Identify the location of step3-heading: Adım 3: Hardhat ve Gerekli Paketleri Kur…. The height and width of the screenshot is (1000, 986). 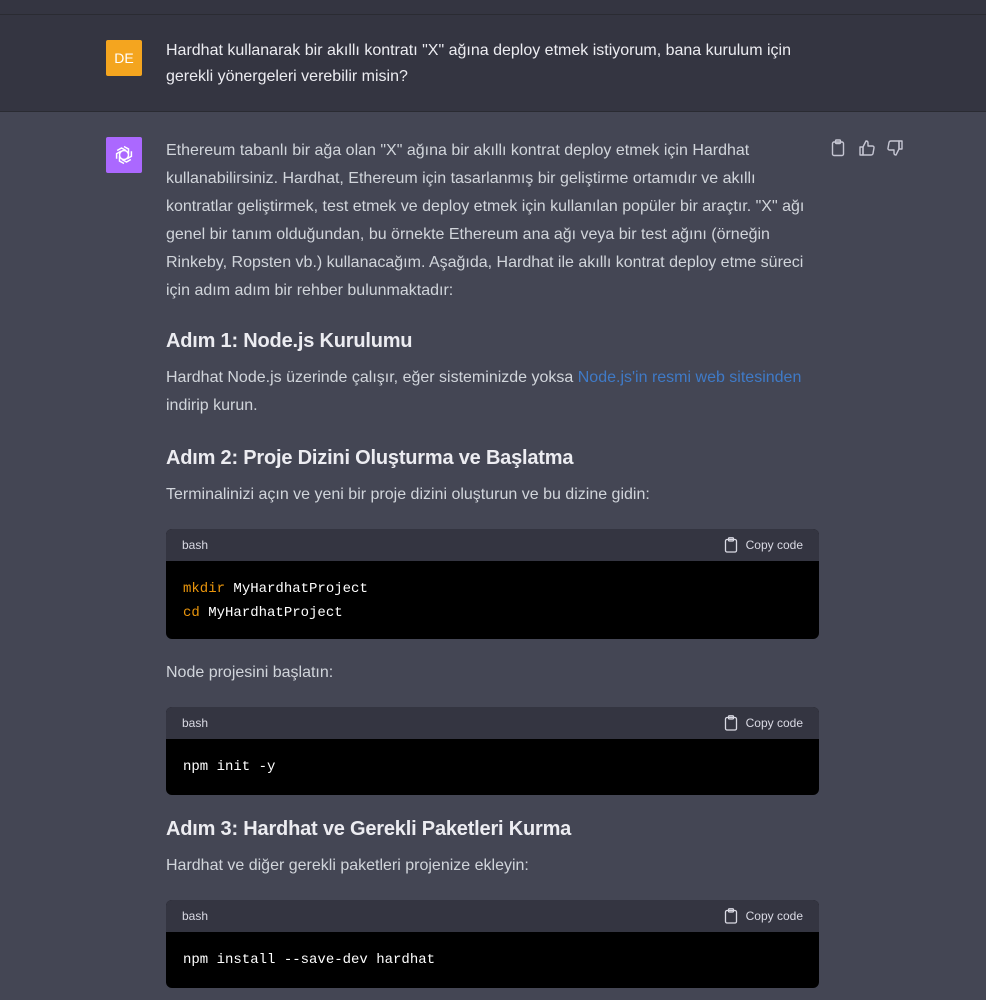
(369, 829).